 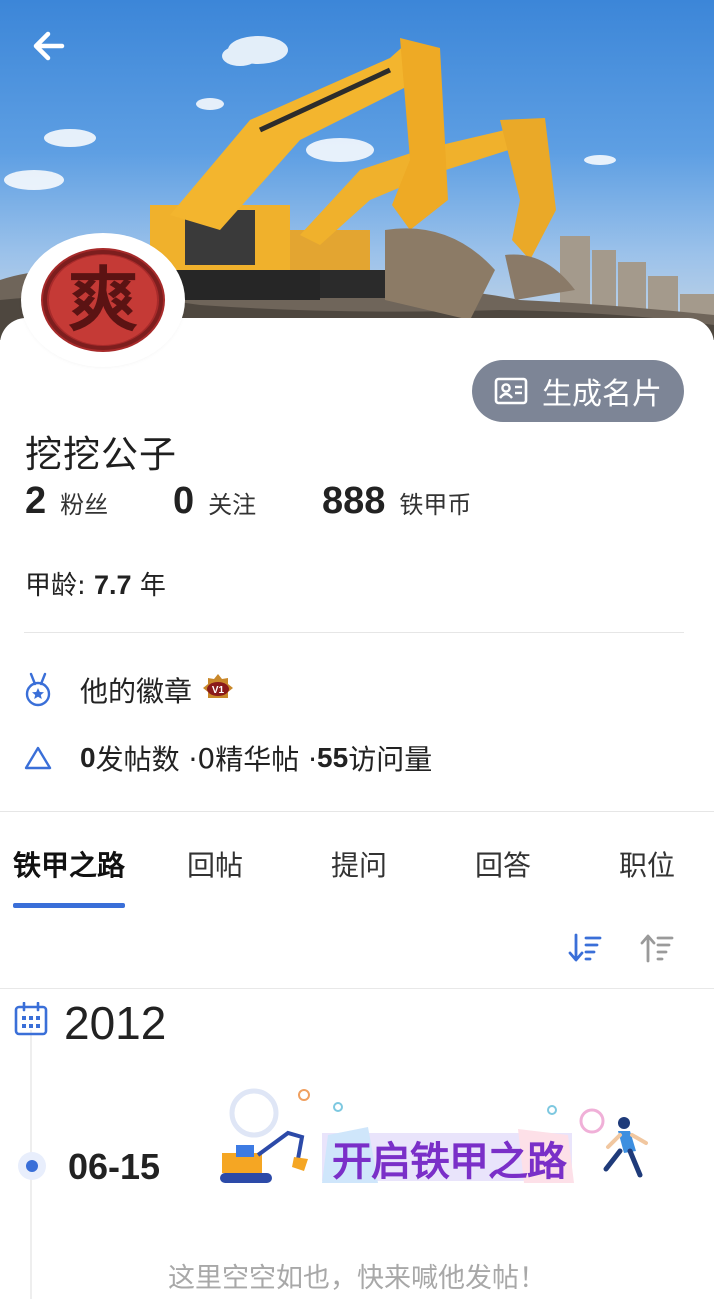 What do you see at coordinates (206, 758) in the screenshot?
I see `essence-count: 0` at bounding box center [206, 758].